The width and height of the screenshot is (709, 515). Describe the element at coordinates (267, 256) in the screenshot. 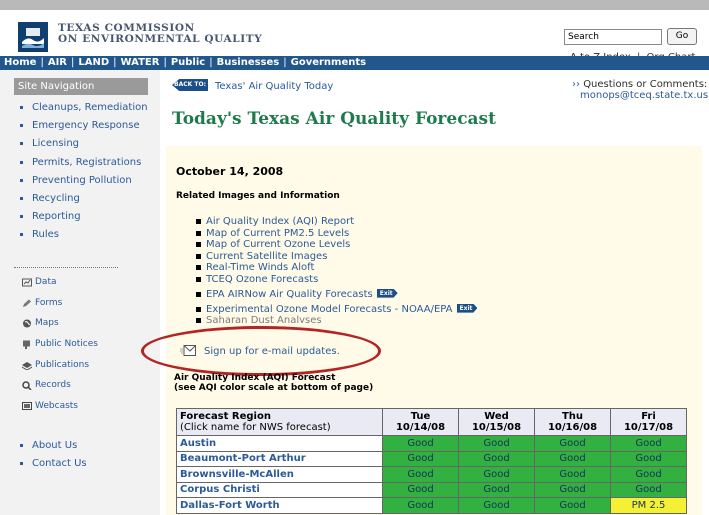

I see `link-label: Current Satellite Images` at that location.